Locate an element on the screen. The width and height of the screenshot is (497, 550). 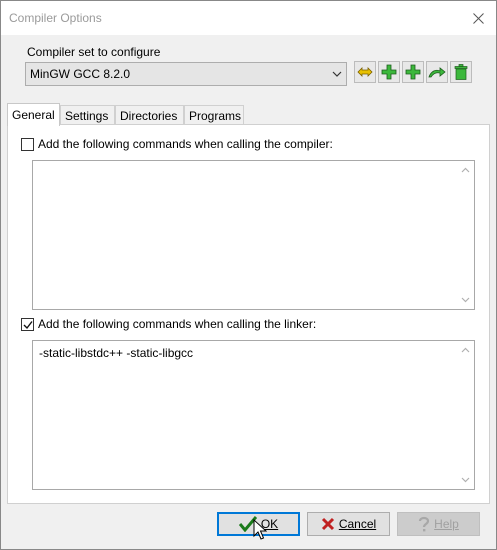
compiler-commands-checkbox is located at coordinates (27, 144).